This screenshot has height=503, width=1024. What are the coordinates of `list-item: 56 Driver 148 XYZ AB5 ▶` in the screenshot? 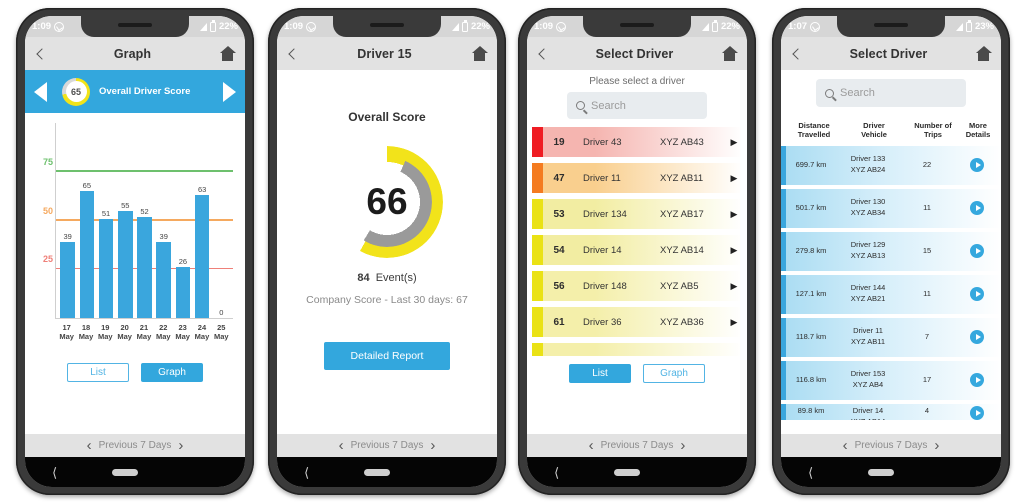 It's located at (637, 286).